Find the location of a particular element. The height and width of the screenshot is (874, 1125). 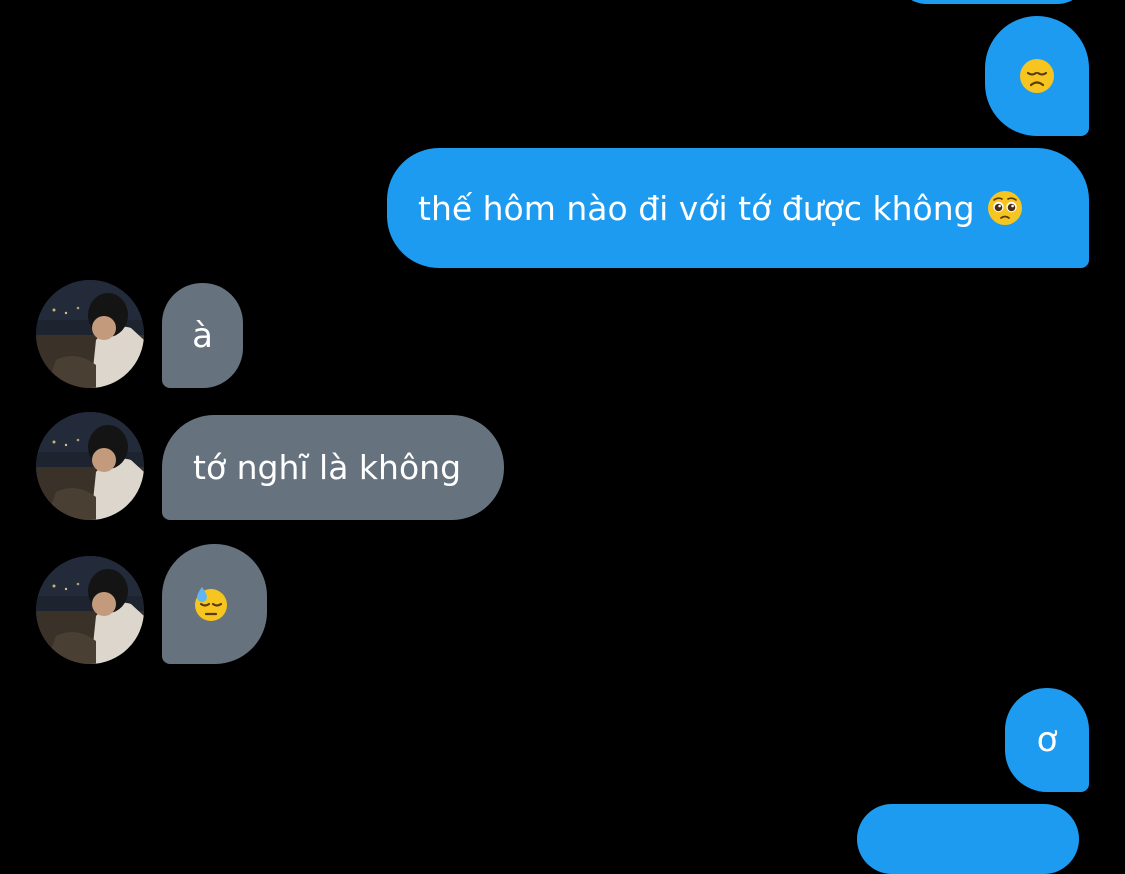

message-bubble-received is located at coordinates (214, 604).